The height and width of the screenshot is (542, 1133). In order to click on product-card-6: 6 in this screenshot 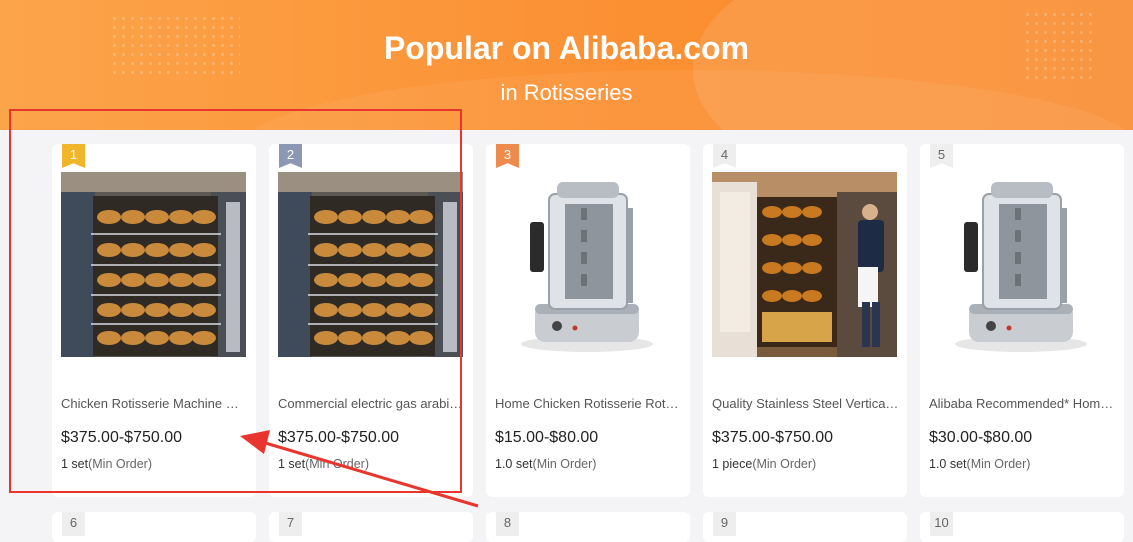, I will do `click(154, 527)`.